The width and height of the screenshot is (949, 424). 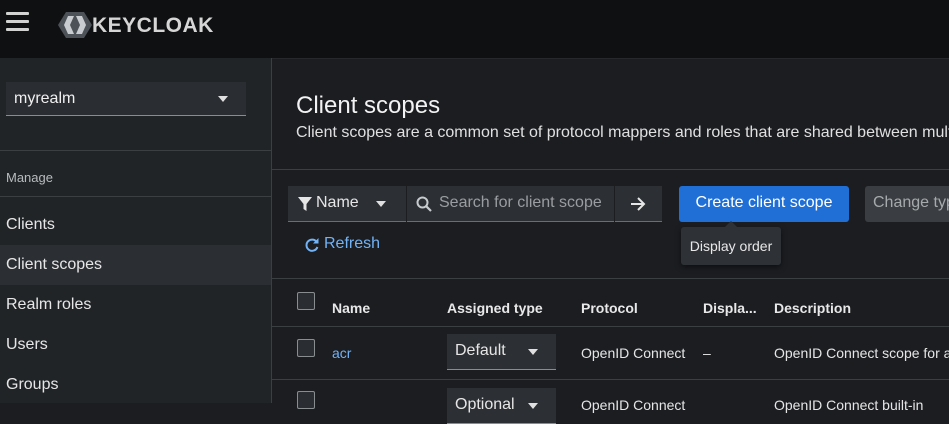 What do you see at coordinates (45, 98) in the screenshot?
I see `realm-name: myrealm` at bounding box center [45, 98].